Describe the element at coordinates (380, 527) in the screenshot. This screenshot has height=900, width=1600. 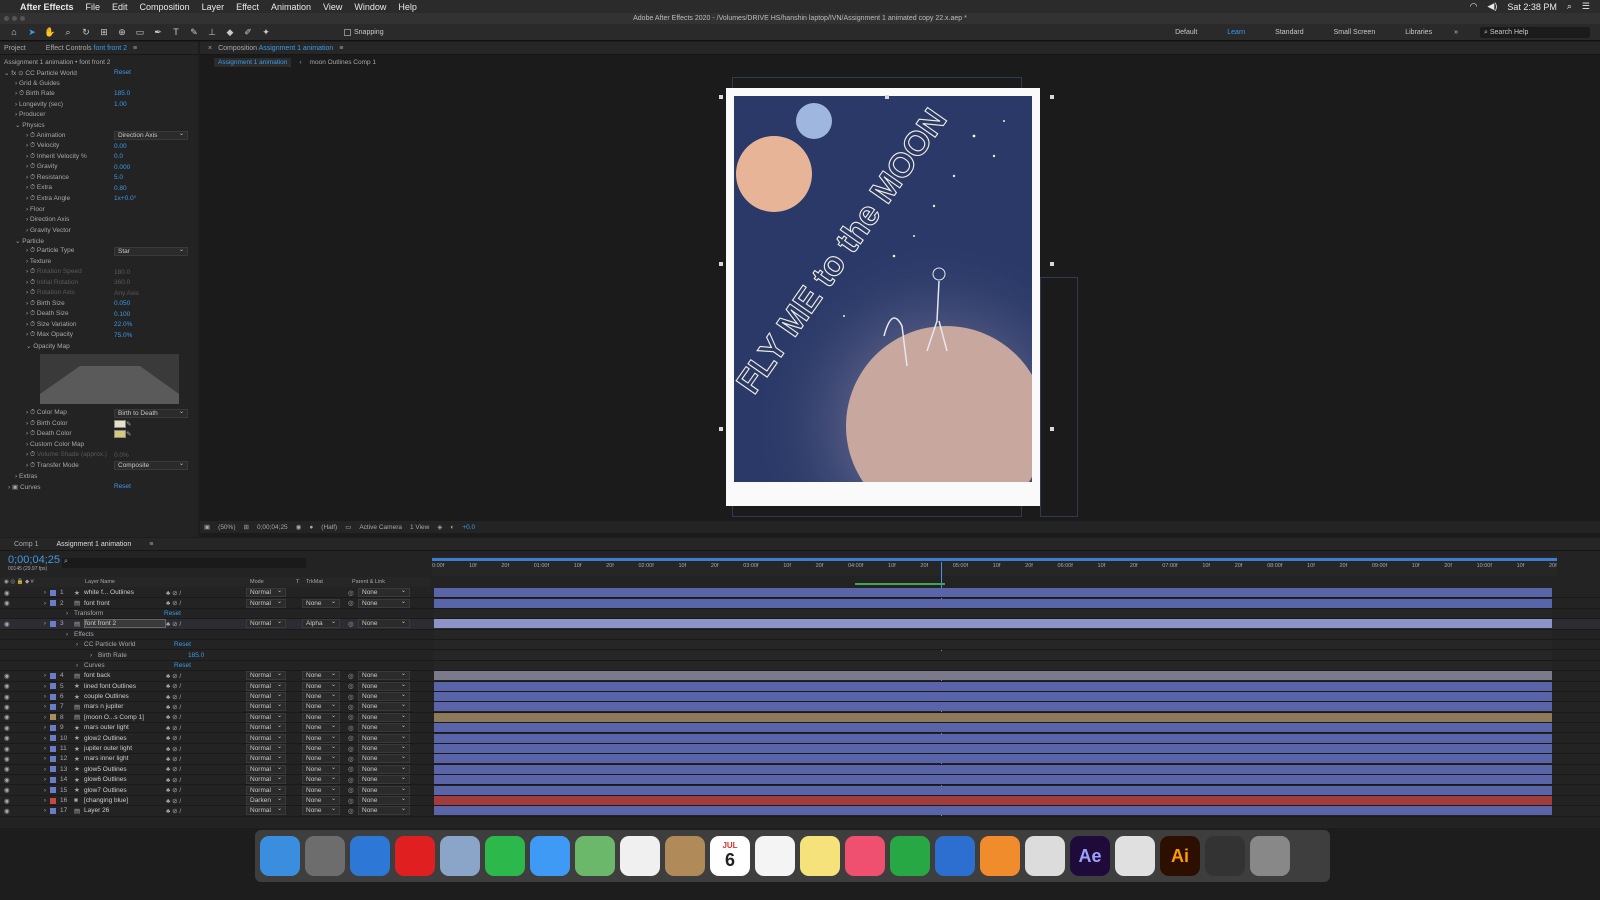
I see `camera-dropdown: Active Camera` at that location.